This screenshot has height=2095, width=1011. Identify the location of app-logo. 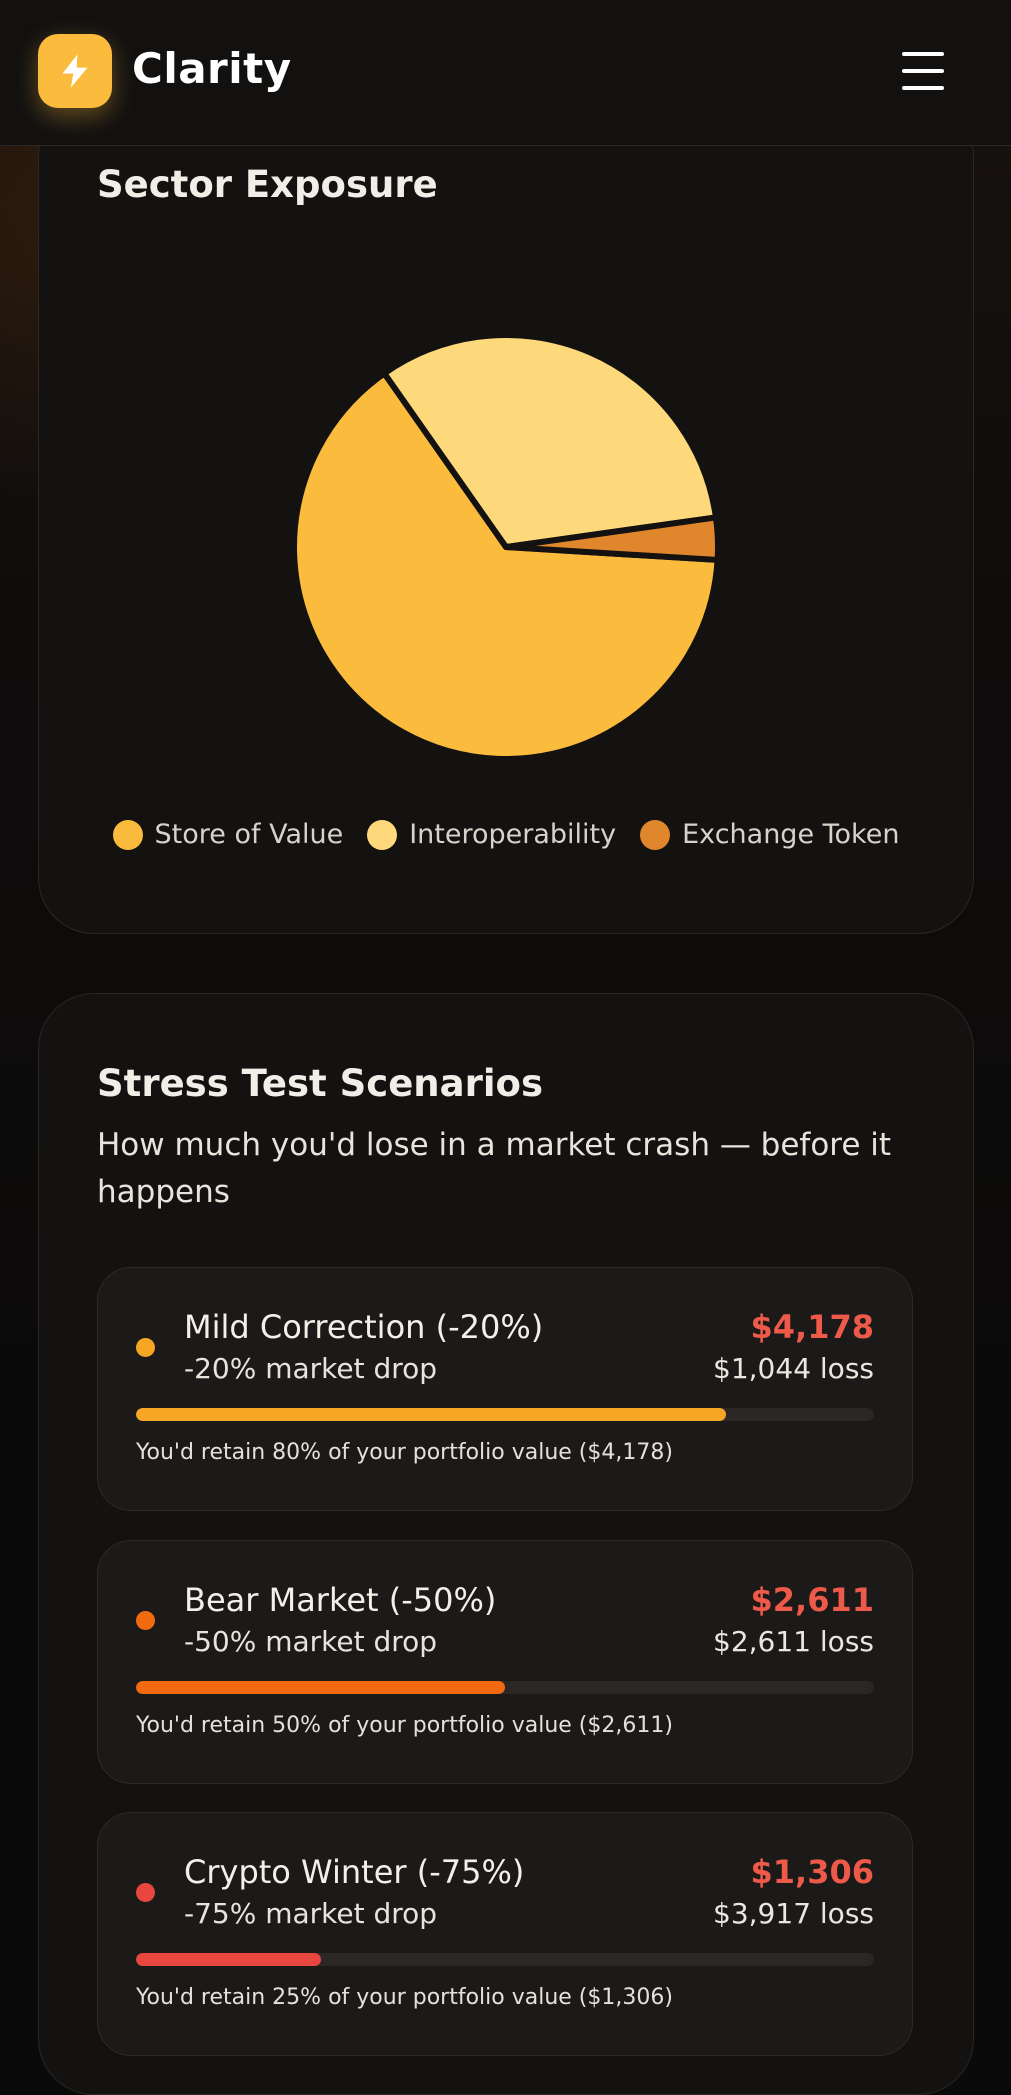
(75, 71).